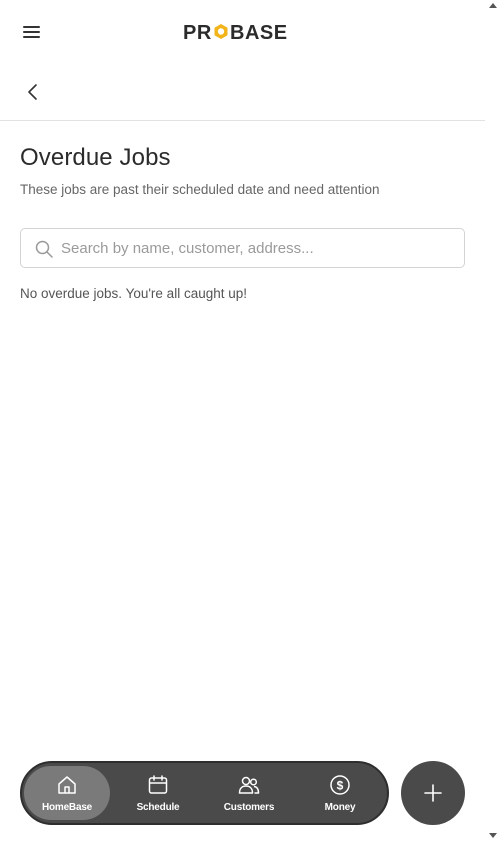  Describe the element at coordinates (492, 422) in the screenshot. I see `page-scrollbar` at that location.